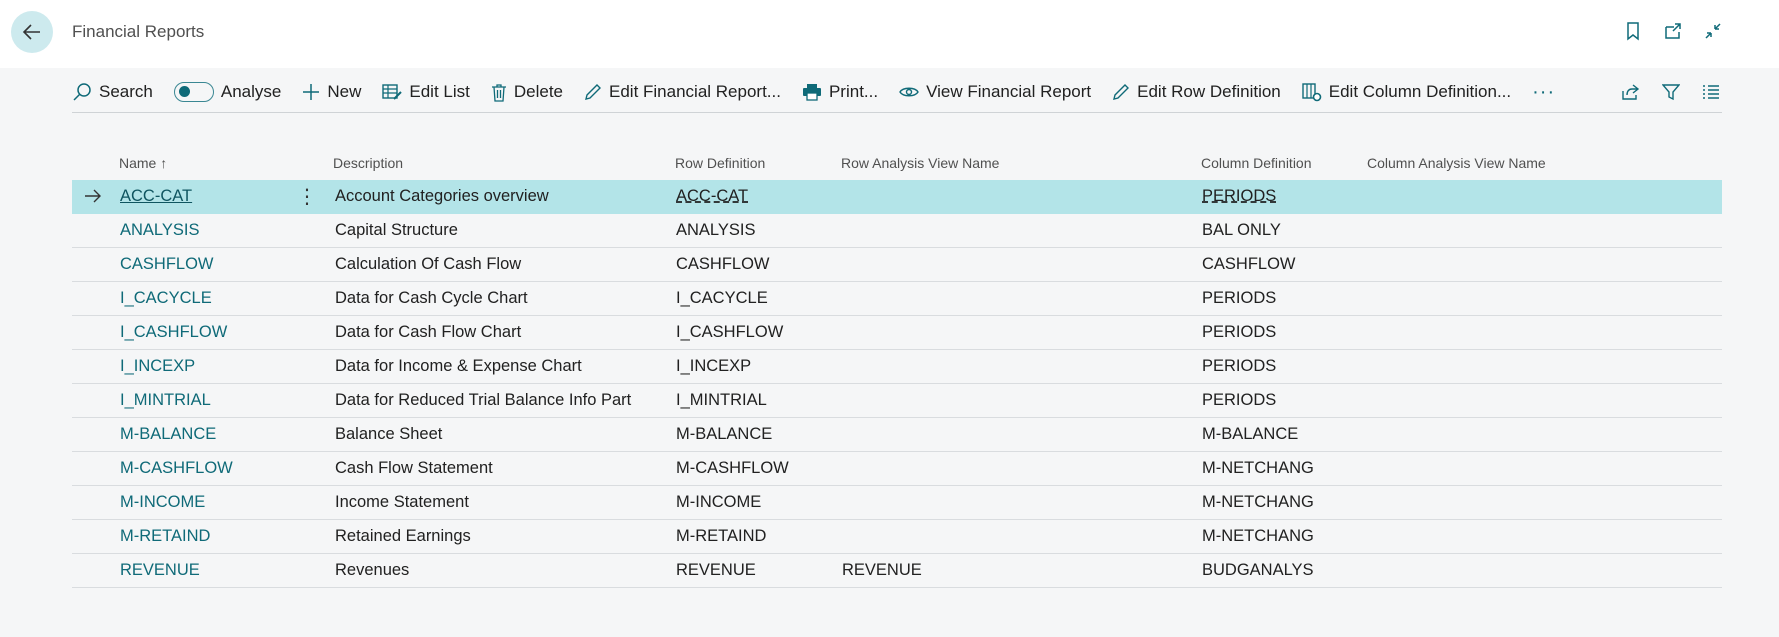 The image size is (1779, 637). I want to click on report-name-link: CASHFLOW, so click(167, 264).